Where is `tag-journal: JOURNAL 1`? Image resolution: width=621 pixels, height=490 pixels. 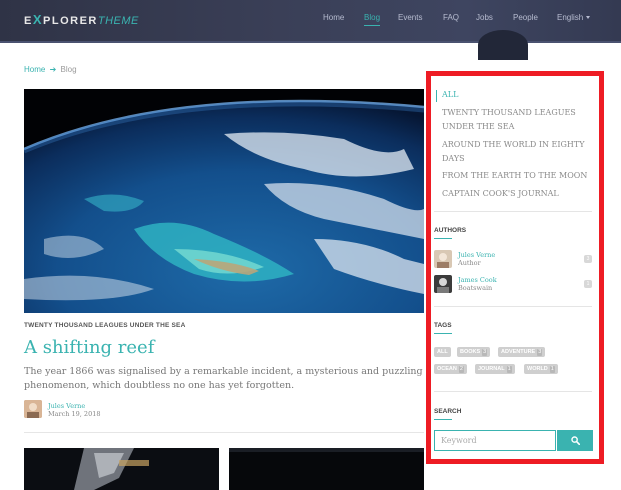
tag-journal: JOURNAL 1 is located at coordinates (495, 369).